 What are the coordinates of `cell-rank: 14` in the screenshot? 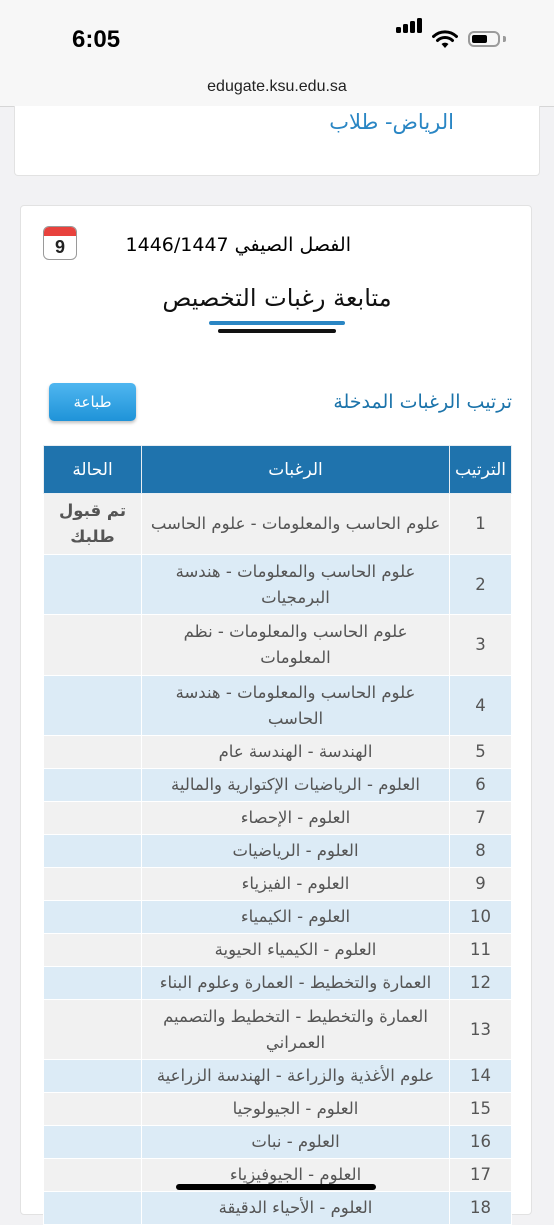 It's located at (480, 1076).